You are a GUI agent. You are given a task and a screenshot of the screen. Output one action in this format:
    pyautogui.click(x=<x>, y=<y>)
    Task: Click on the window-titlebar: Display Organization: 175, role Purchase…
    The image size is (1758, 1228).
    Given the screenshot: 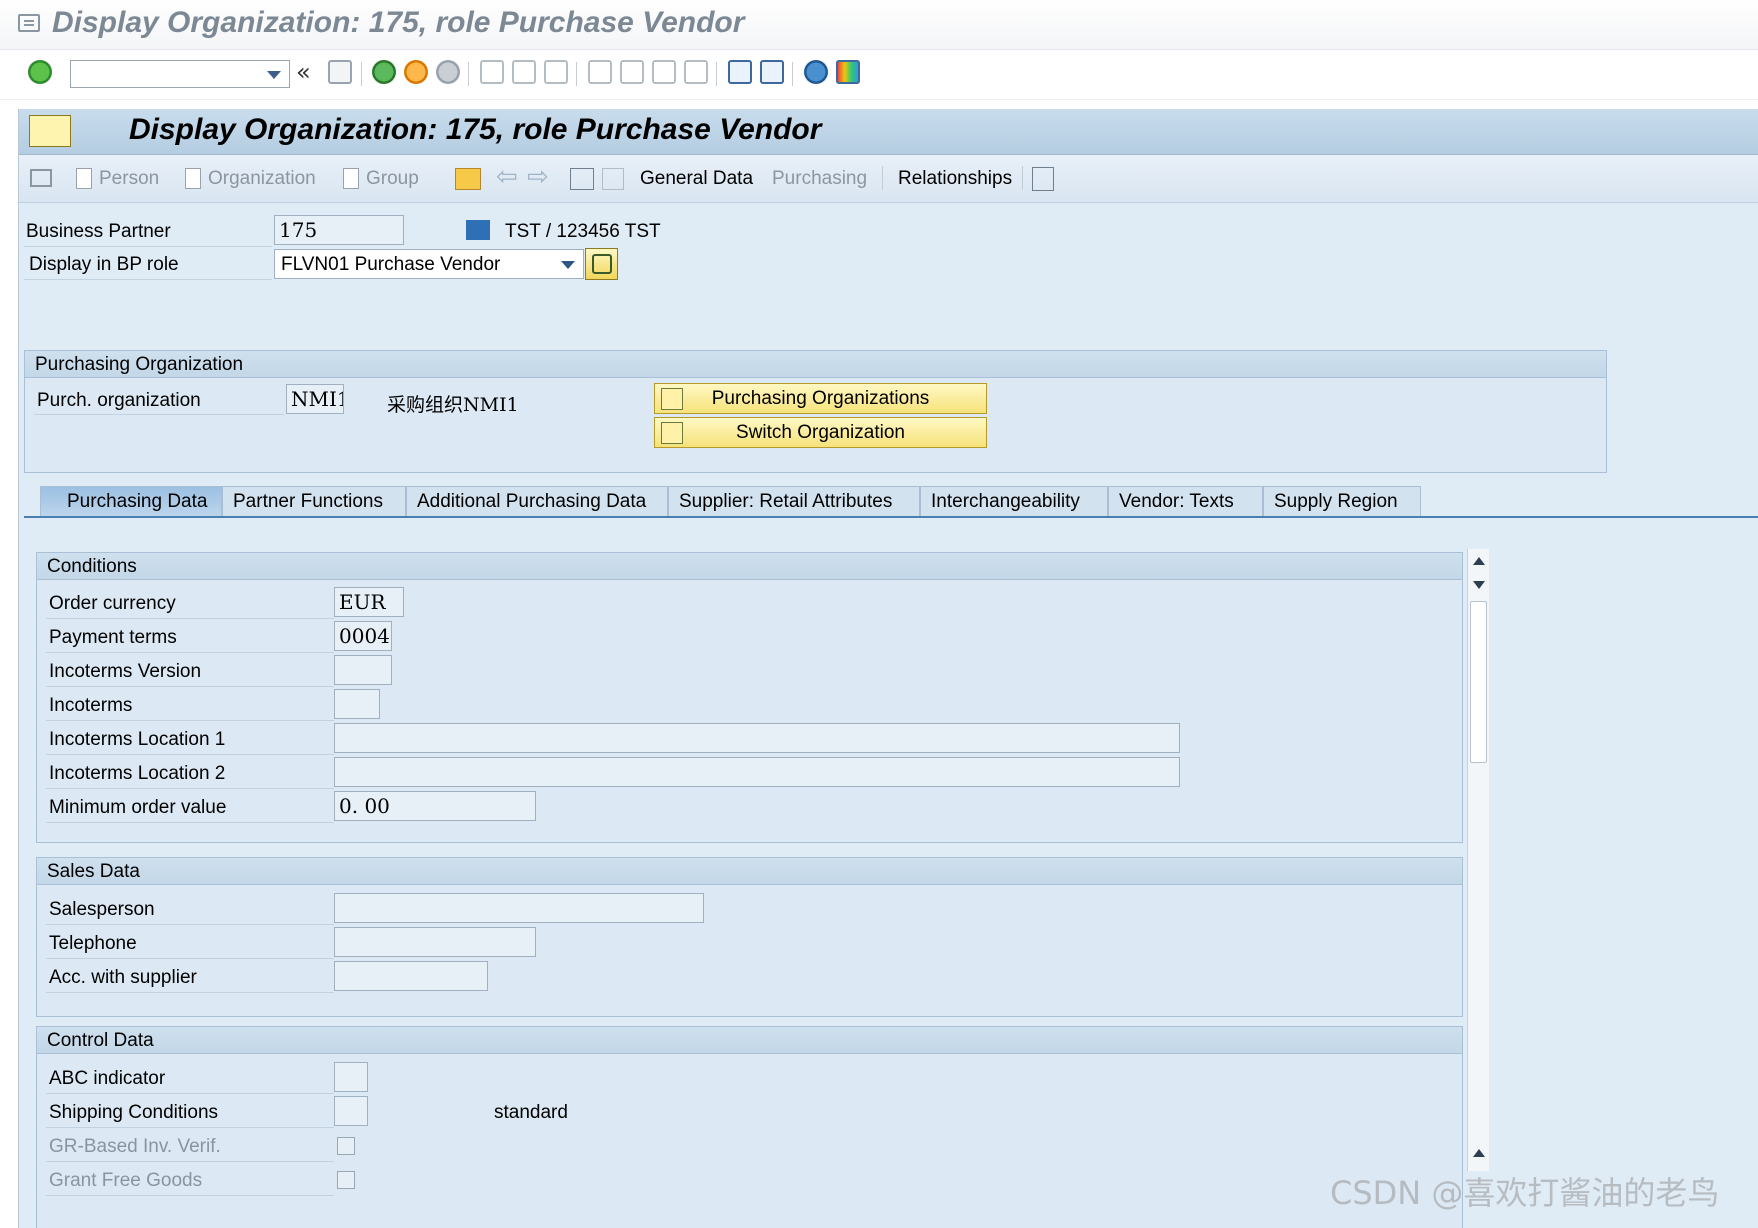 What is the action you would take?
    pyautogui.click(x=879, y=25)
    